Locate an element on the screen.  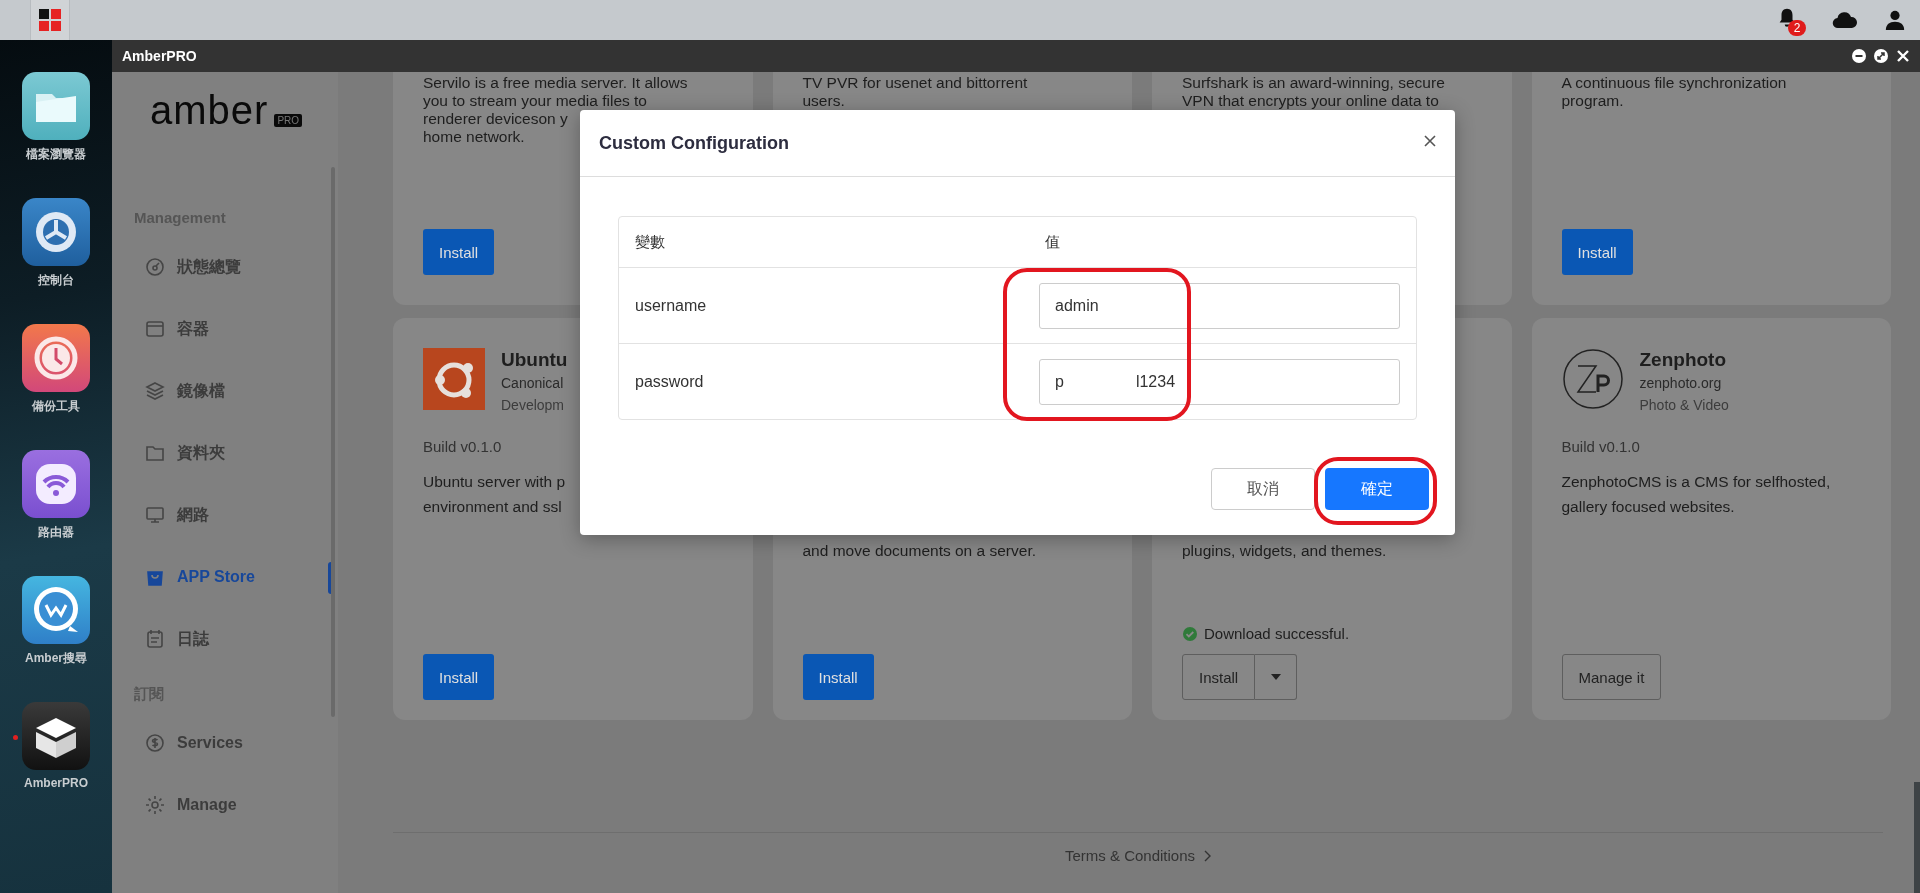
variable-name: username is located at coordinates (671, 305).